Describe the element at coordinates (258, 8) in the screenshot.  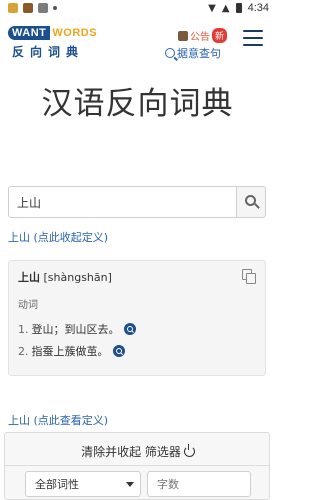
I see `status-time: 4:34` at that location.